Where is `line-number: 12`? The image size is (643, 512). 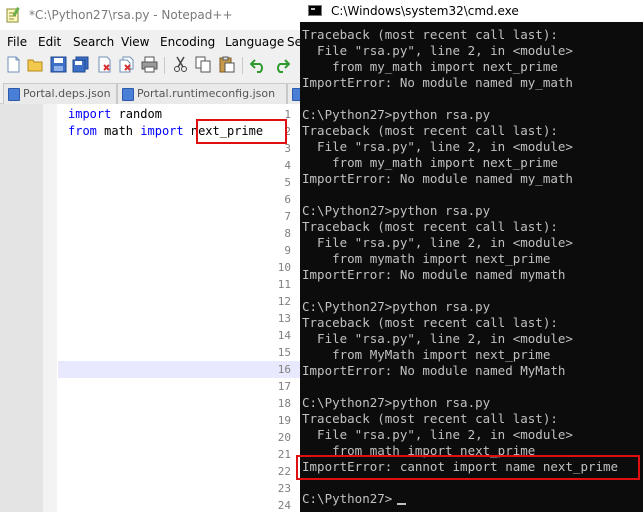
line-number: 12 is located at coordinates (284, 301).